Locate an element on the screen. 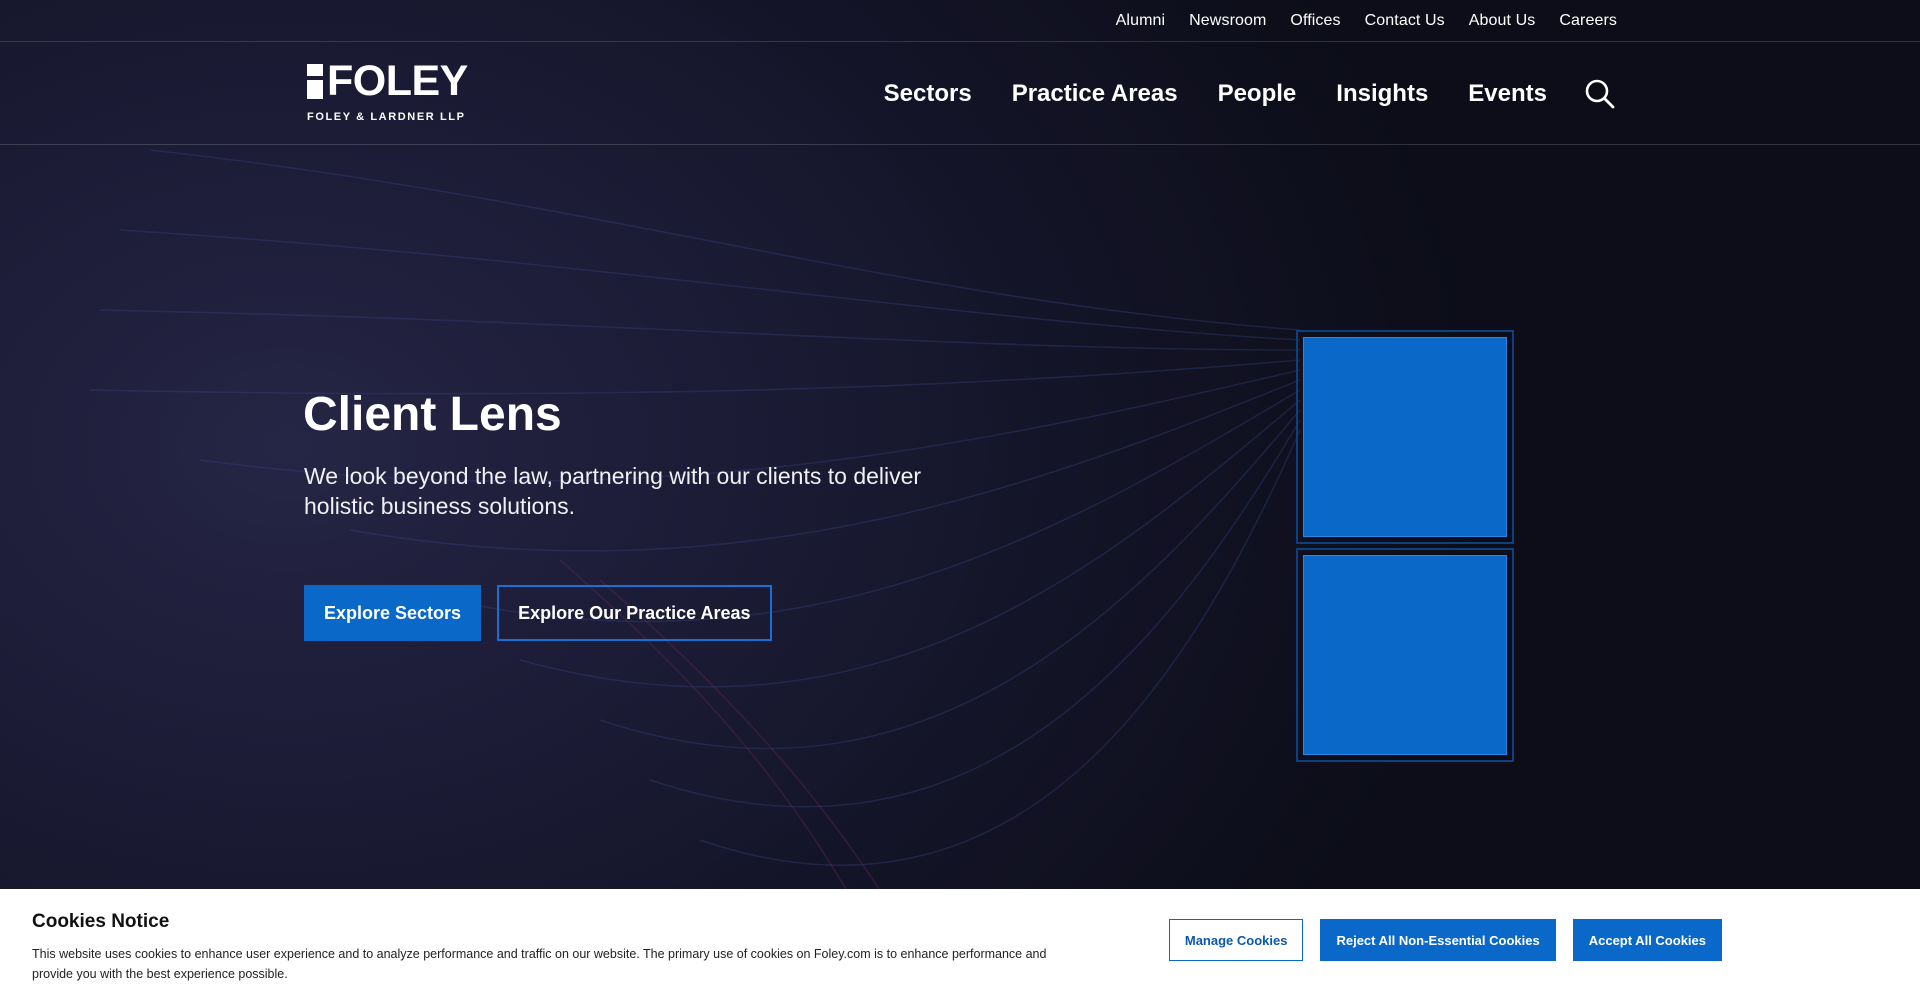 The image size is (1920, 993). utility-link-contact-us: Contact Us is located at coordinates (1405, 21).